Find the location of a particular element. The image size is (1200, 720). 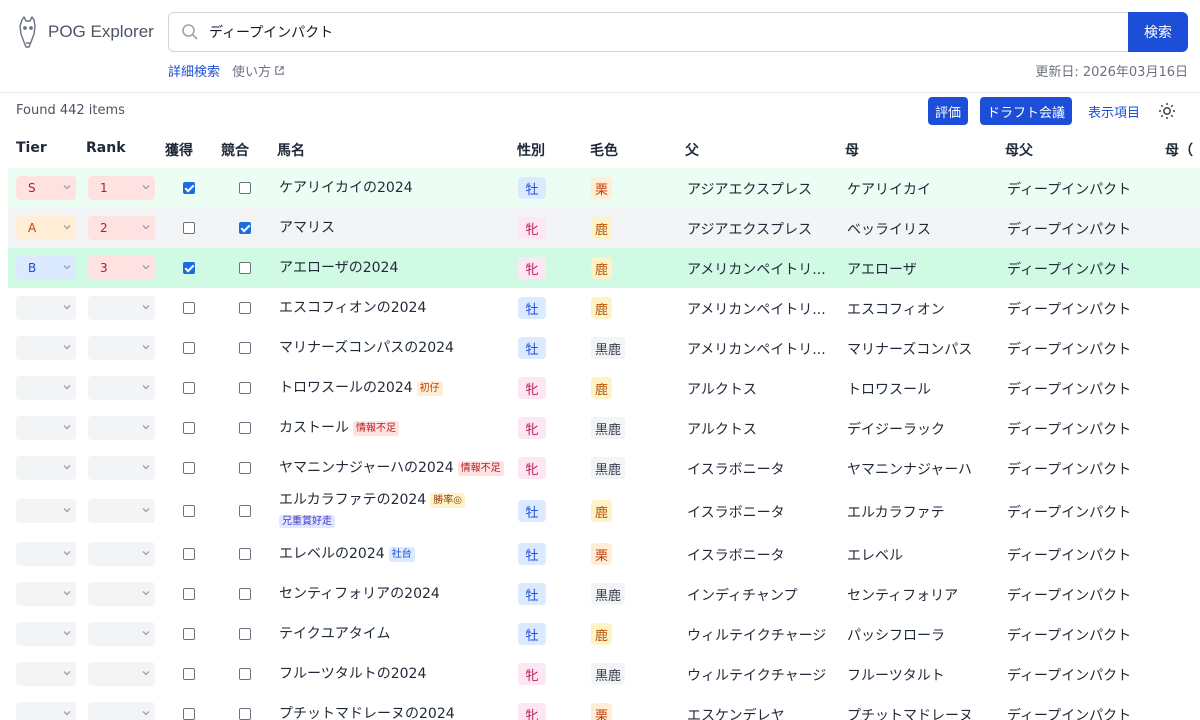

horse-name: テイクユアタイム is located at coordinates (334, 634).